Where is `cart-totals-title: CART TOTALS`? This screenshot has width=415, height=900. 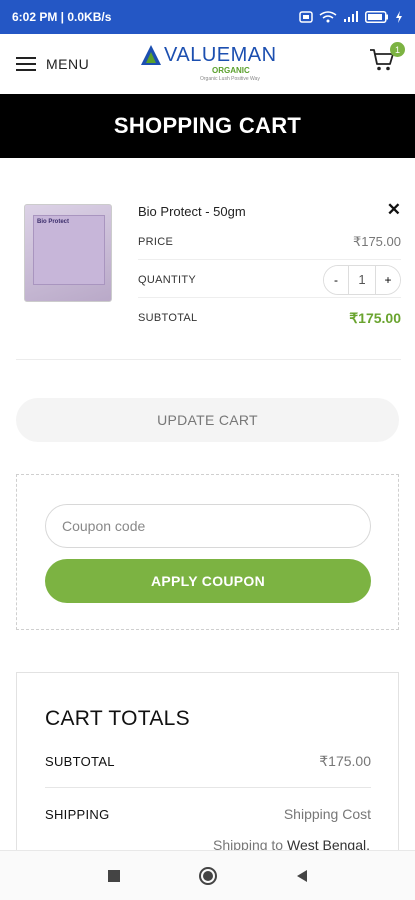 cart-totals-title: CART TOTALS is located at coordinates (117, 718).